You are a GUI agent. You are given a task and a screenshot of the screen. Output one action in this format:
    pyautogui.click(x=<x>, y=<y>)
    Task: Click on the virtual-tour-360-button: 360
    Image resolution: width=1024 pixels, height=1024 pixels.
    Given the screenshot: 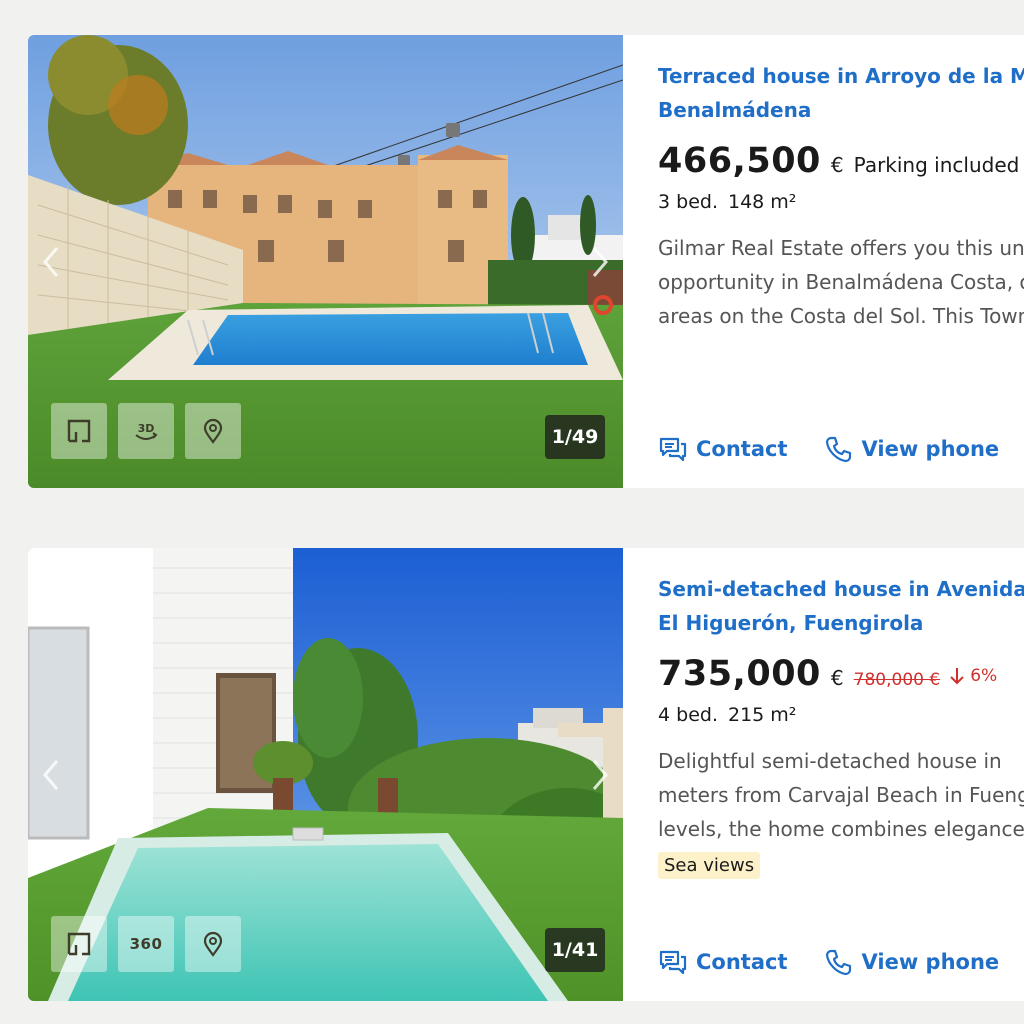 What is the action you would take?
    pyautogui.click(x=146, y=944)
    